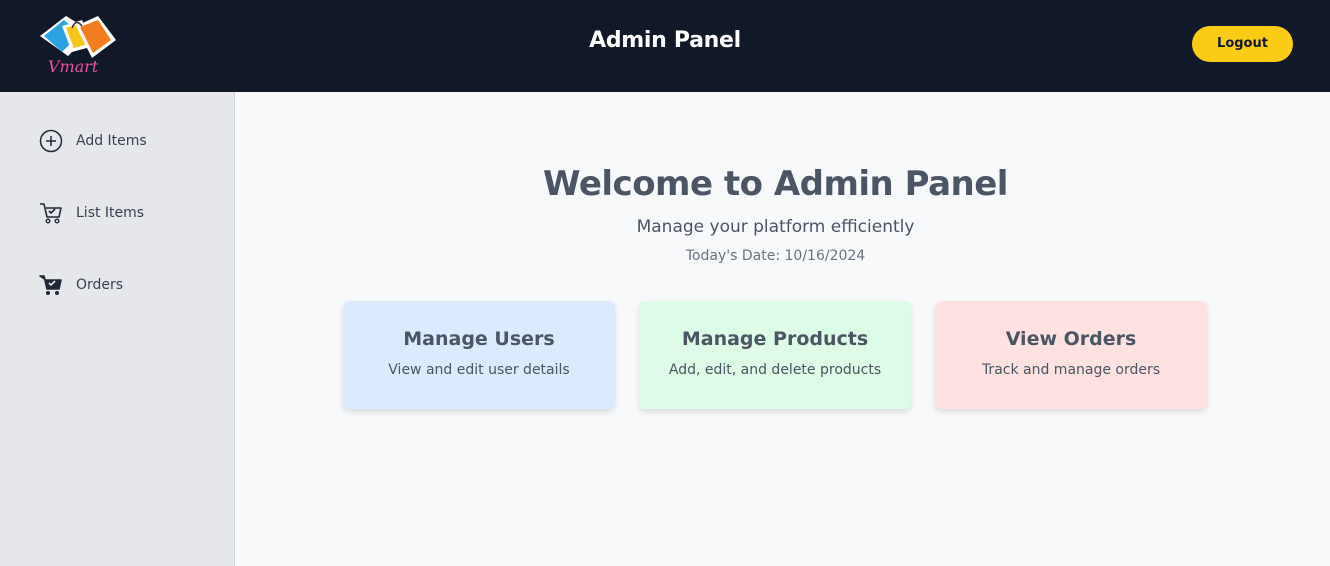 The height and width of the screenshot is (566, 1330). What do you see at coordinates (100, 285) in the screenshot?
I see `sidebar-item-label: Orders` at bounding box center [100, 285].